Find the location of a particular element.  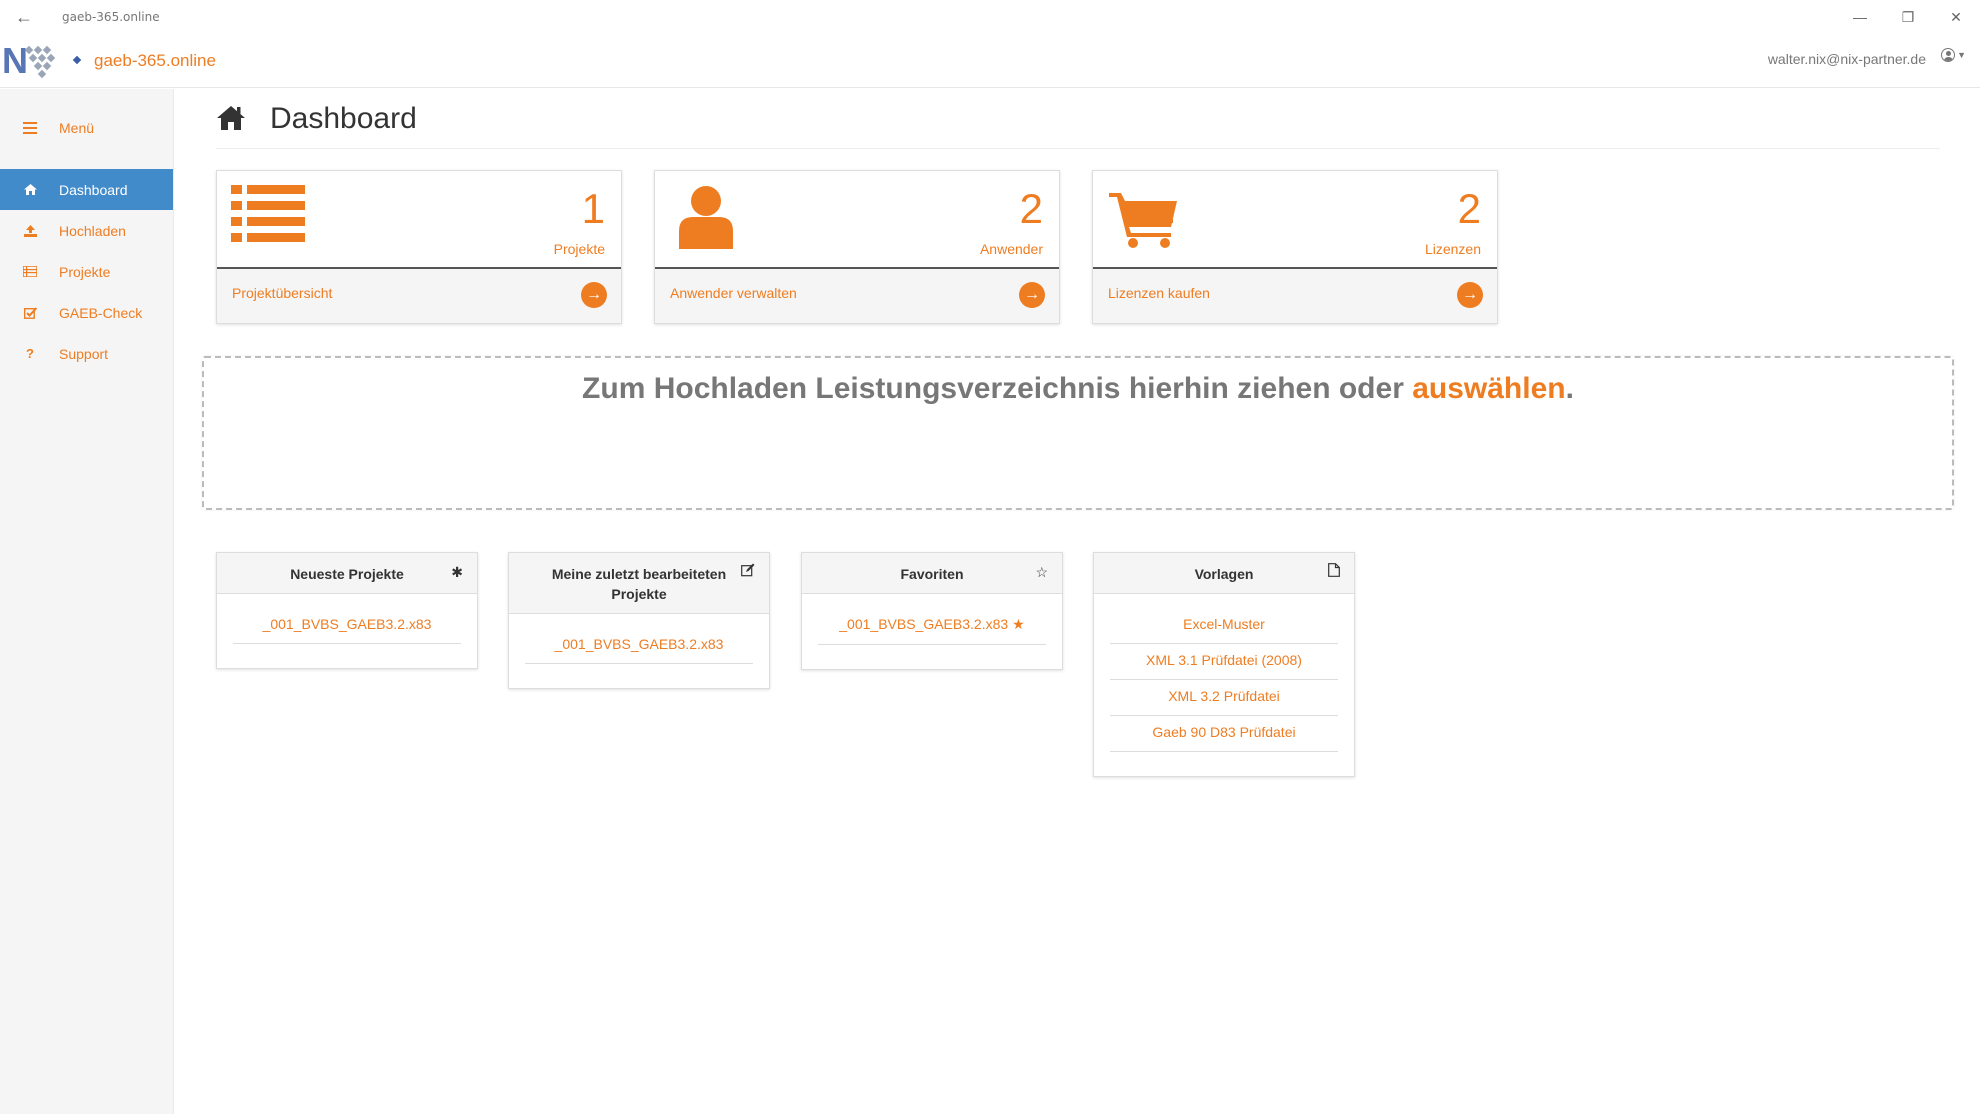

check-square-icon is located at coordinates (30, 312).